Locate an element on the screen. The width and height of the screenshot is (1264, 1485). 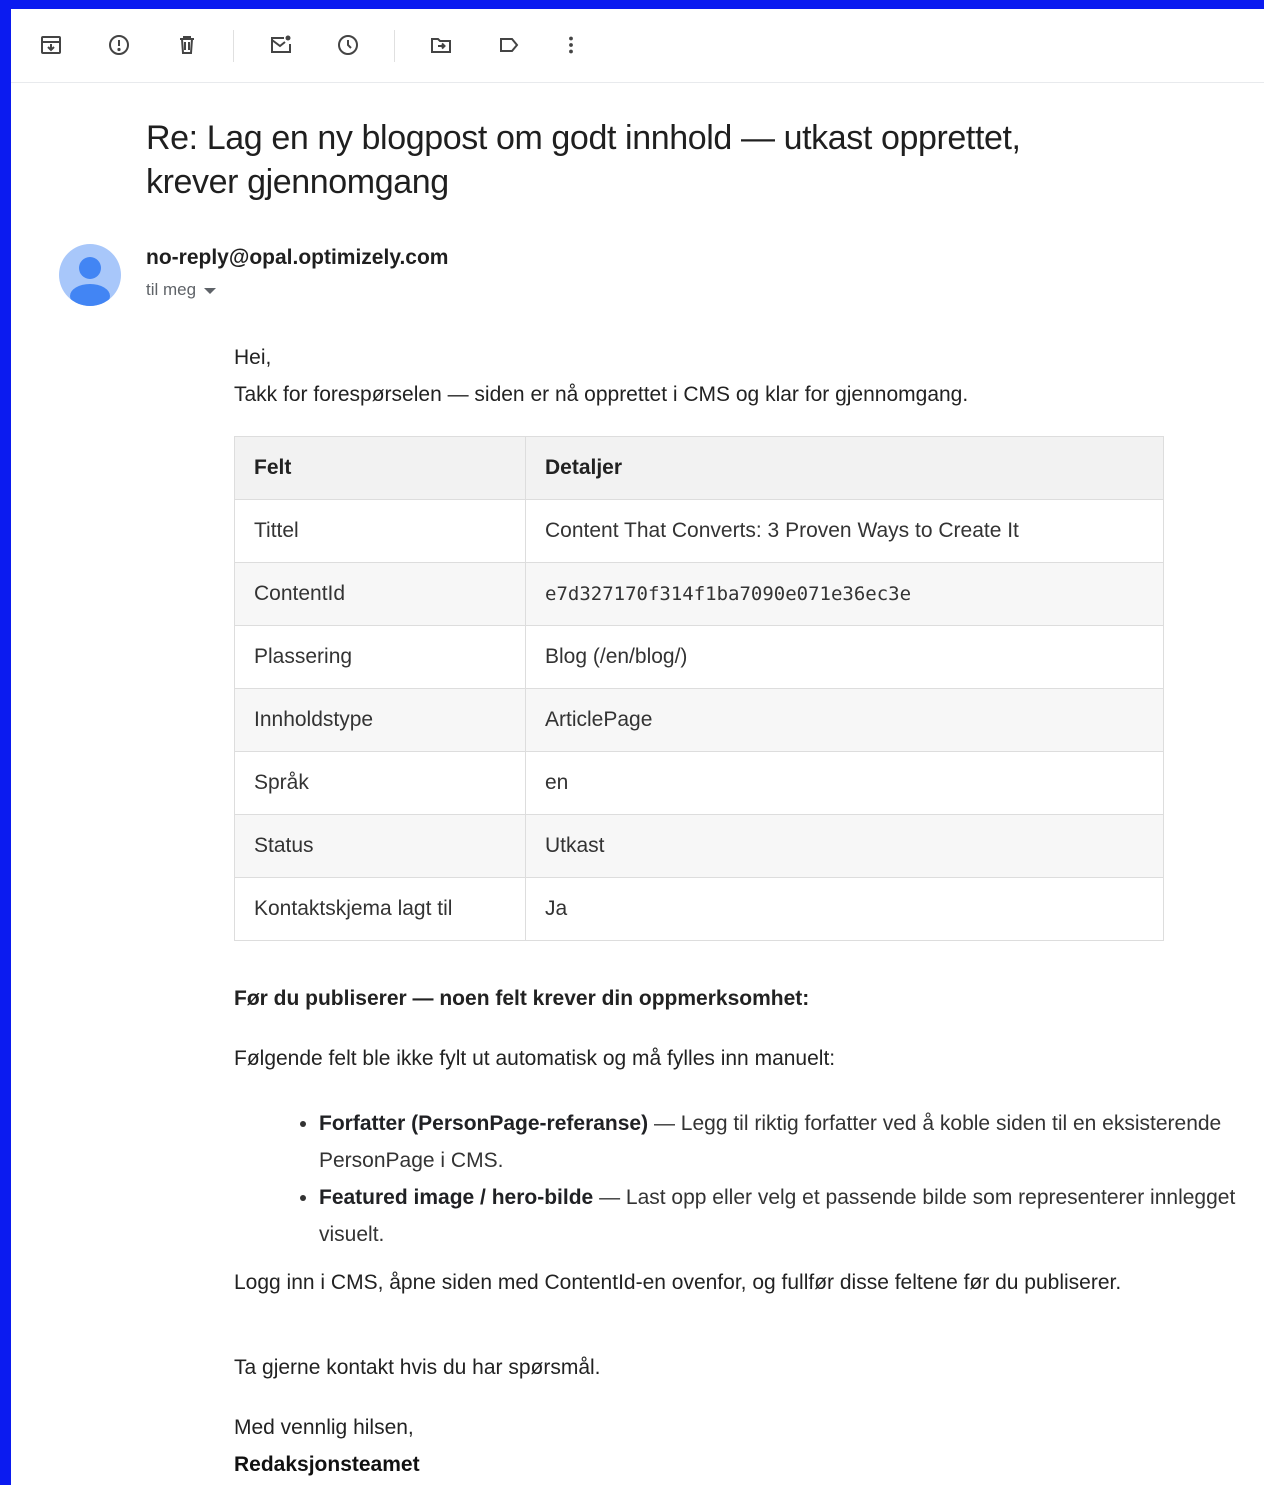
field-name: Innholdstype is located at coordinates (380, 720).